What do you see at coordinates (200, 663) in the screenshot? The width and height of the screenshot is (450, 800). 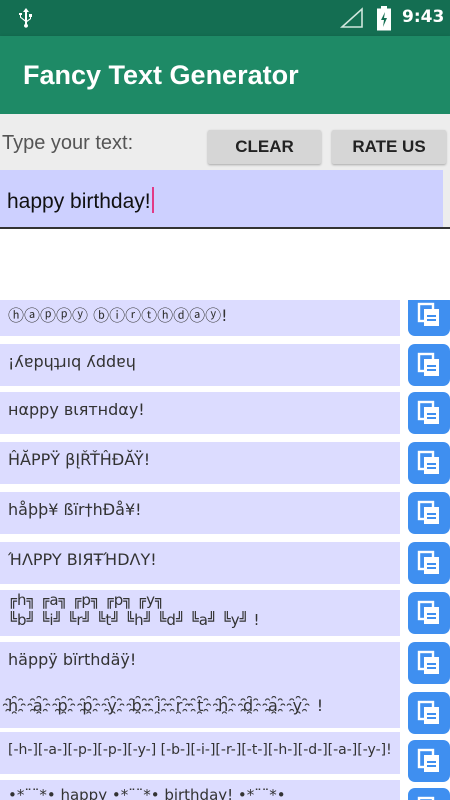 I see `result-cell: häppÿ bïrthdäÿ!` at bounding box center [200, 663].